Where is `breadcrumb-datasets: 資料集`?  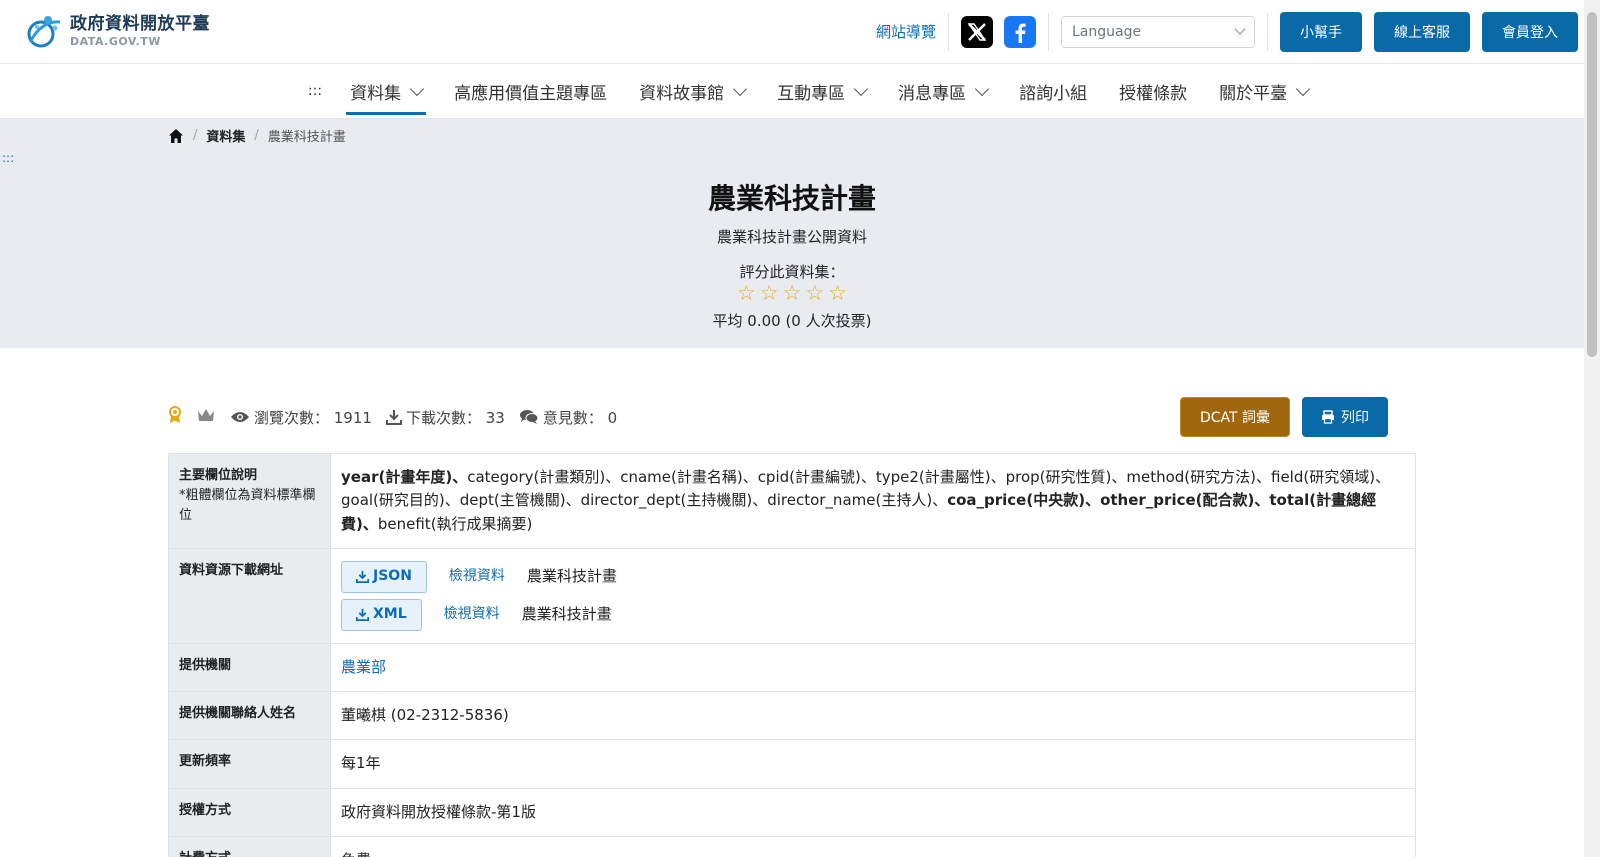 breadcrumb-datasets: 資料集 is located at coordinates (225, 135).